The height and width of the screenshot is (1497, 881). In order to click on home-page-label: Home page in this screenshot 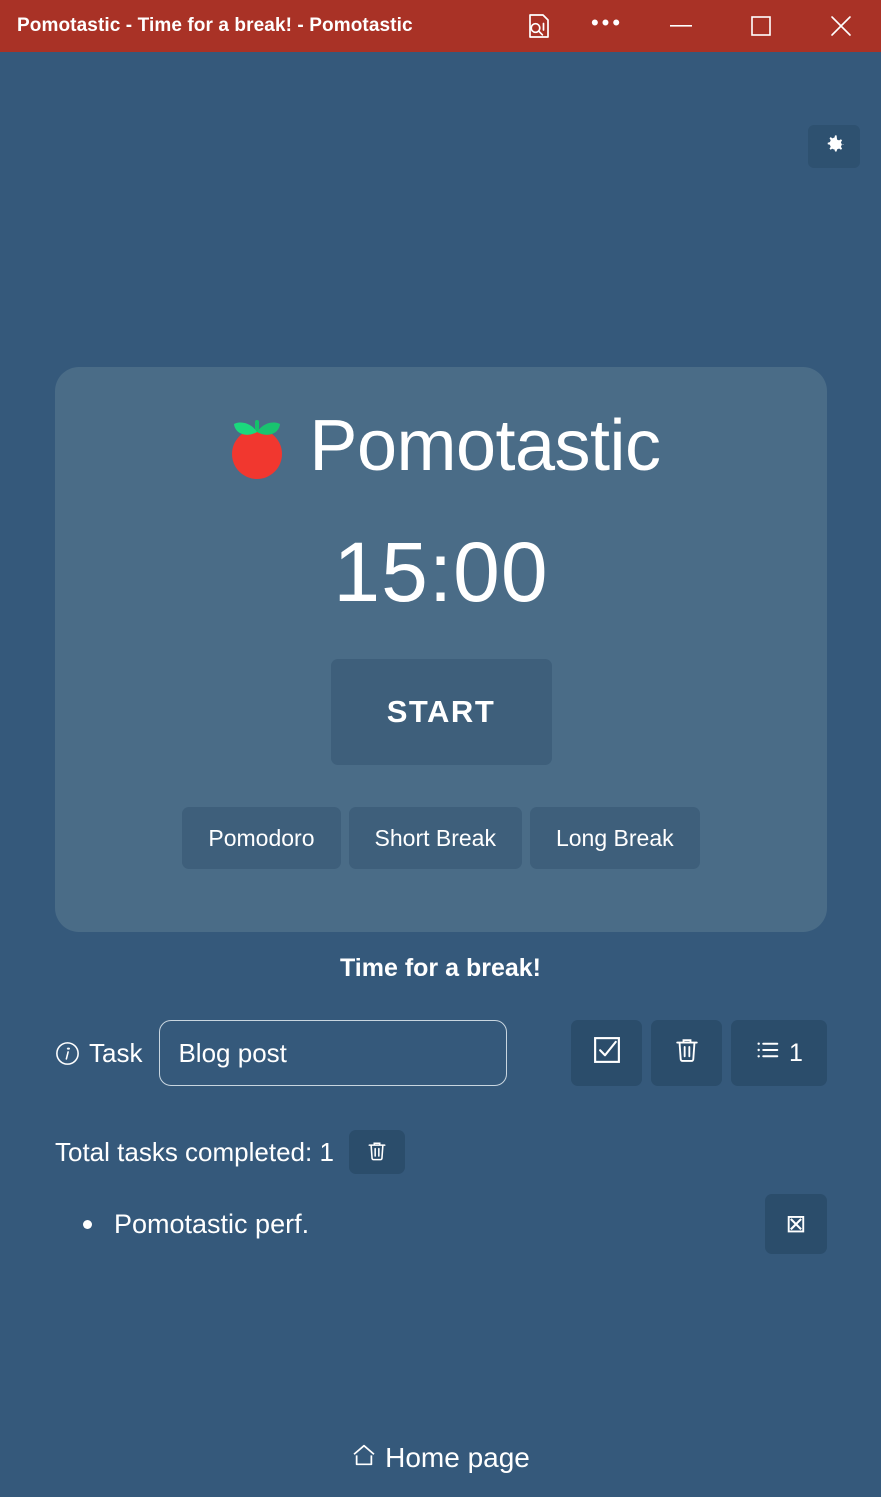, I will do `click(457, 1457)`.